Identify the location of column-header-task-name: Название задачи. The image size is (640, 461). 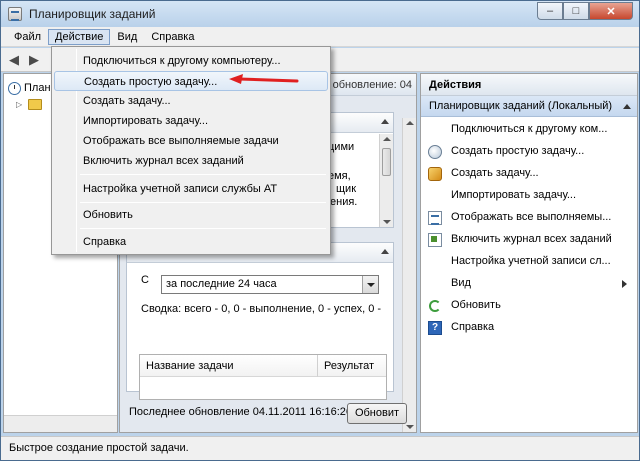
(229, 366).